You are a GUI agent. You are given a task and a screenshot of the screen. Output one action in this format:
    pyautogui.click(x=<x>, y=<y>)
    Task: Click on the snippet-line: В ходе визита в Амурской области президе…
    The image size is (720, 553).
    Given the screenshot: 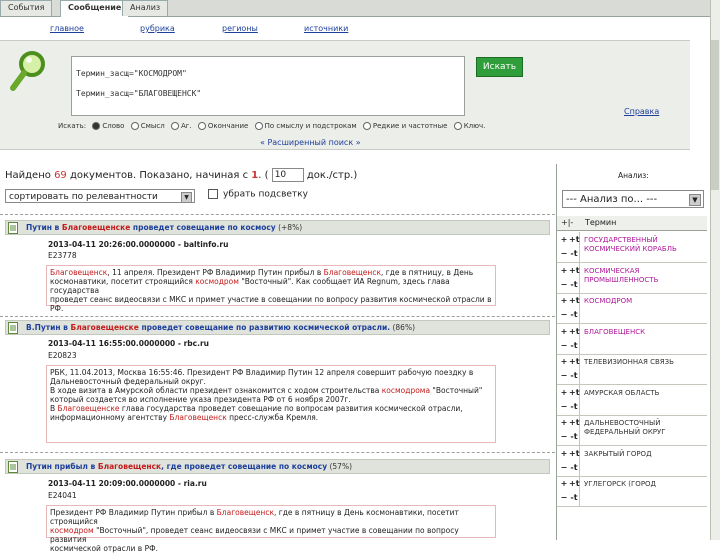 What is the action you would take?
    pyautogui.click(x=266, y=390)
    